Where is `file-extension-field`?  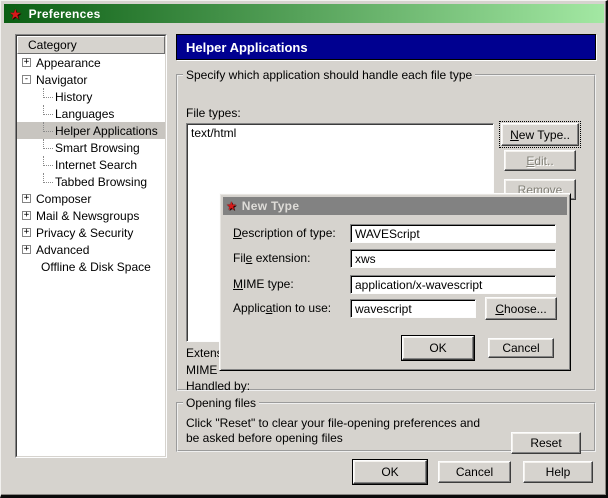 file-extension-field is located at coordinates (453, 258).